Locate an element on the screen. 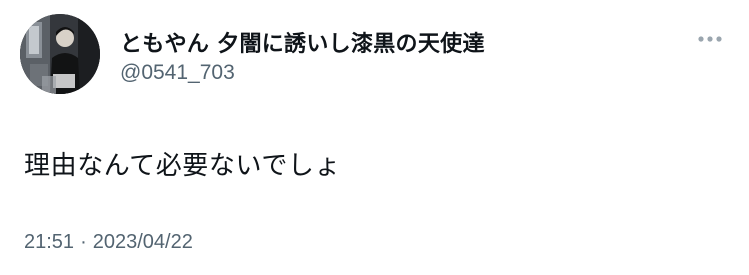 This screenshot has width=749, height=275. more-options-icon is located at coordinates (710, 39).